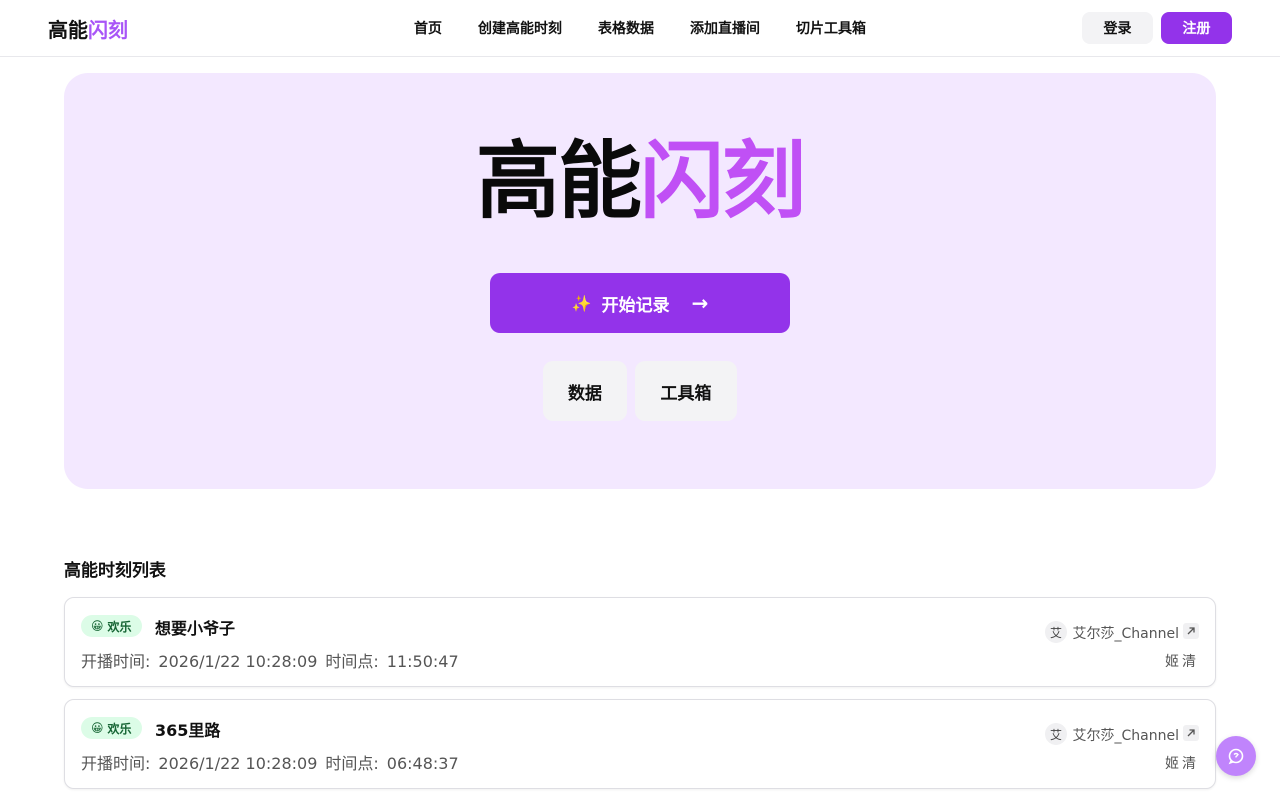 This screenshot has width=1280, height=800. What do you see at coordinates (1117, 28) in the screenshot?
I see `login-button: 登录` at bounding box center [1117, 28].